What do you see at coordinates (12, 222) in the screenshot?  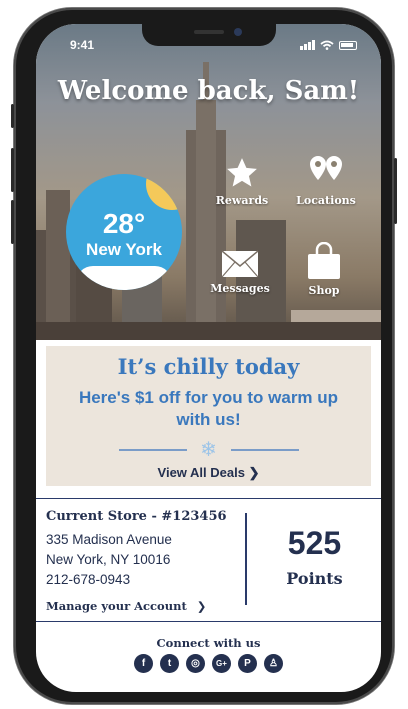 I see `volume-down-button` at bounding box center [12, 222].